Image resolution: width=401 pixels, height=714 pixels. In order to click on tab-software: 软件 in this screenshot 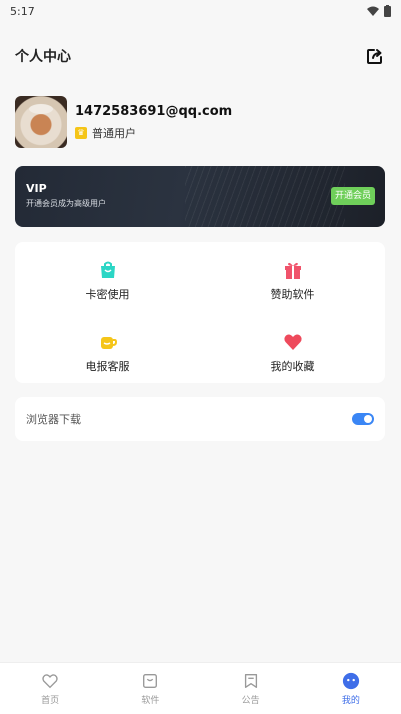, I will do `click(150, 688)`.